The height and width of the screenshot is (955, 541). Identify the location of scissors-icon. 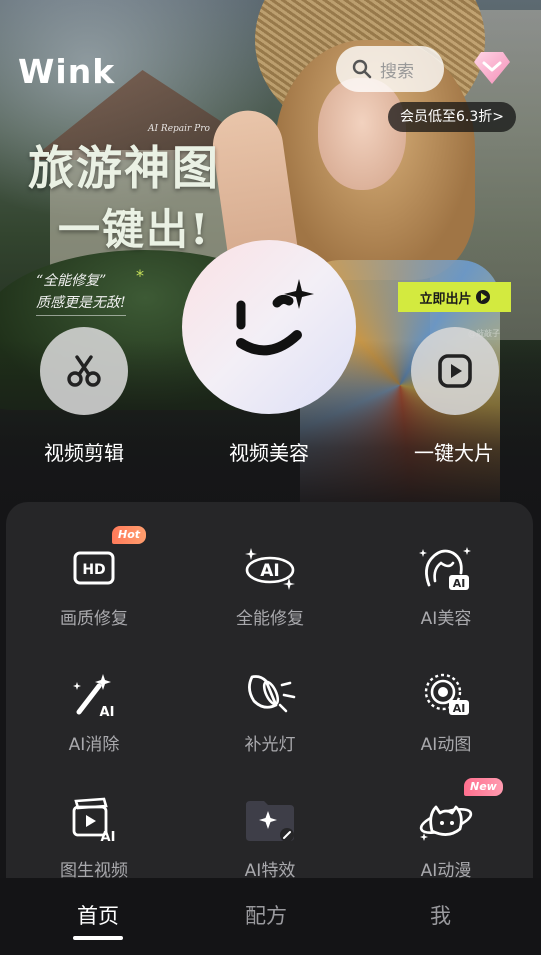
(84, 371).